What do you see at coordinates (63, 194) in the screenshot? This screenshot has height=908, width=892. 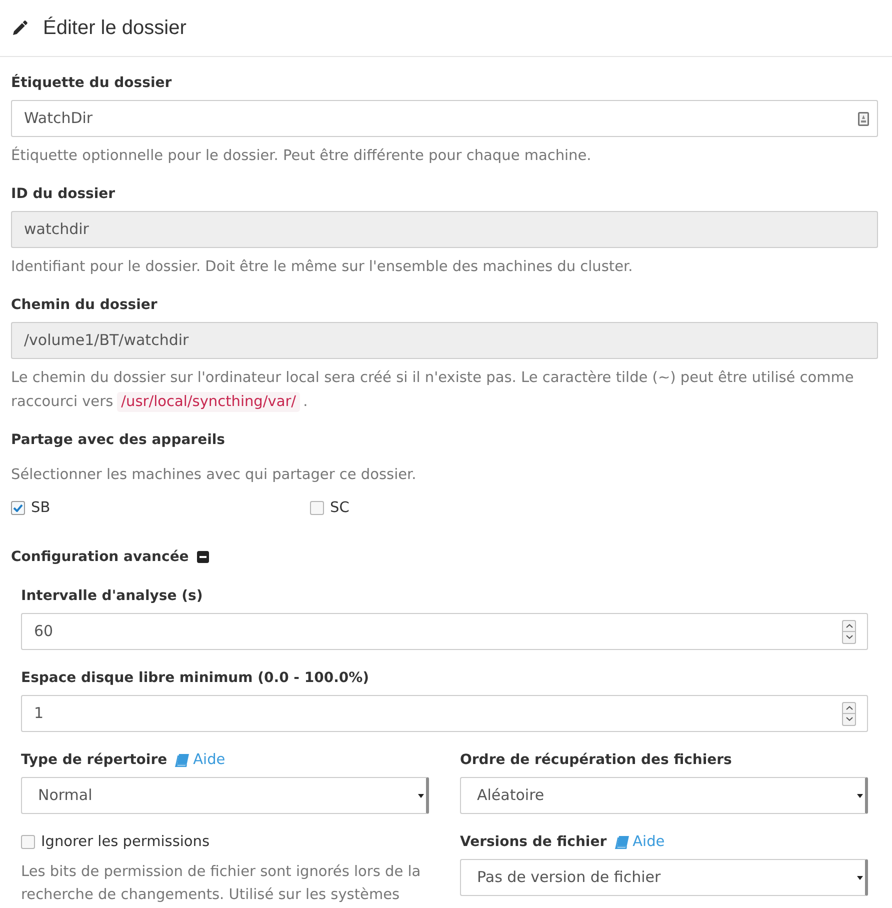 I see `field-label: ID du dossier` at bounding box center [63, 194].